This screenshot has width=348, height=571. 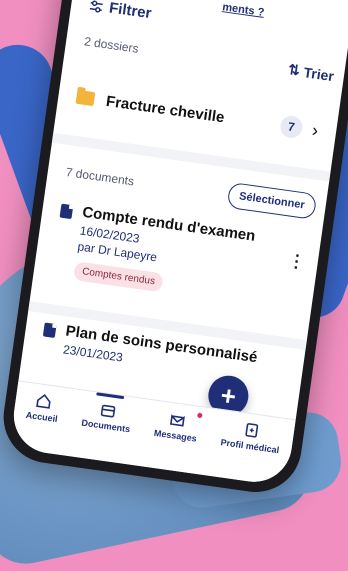 What do you see at coordinates (294, 69) in the screenshot?
I see `sort-arrows-icon: ⇅` at bounding box center [294, 69].